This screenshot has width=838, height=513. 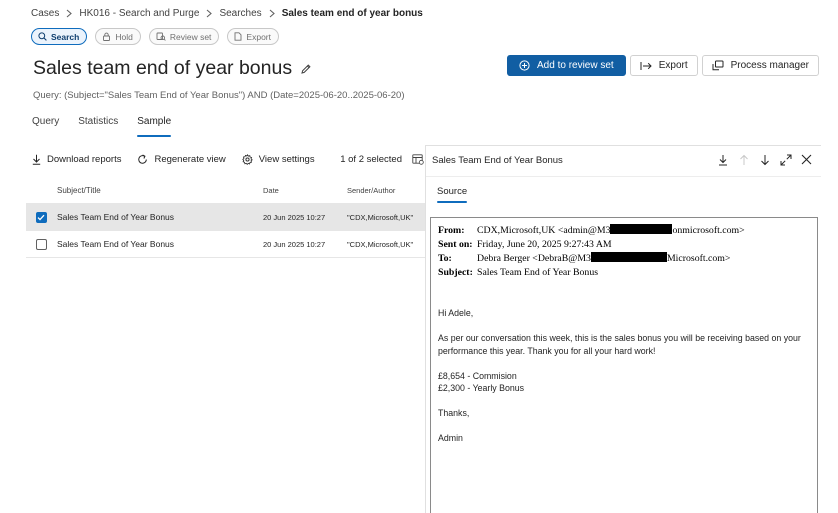 I want to click on arrow-down-icon, so click(x=764, y=159).